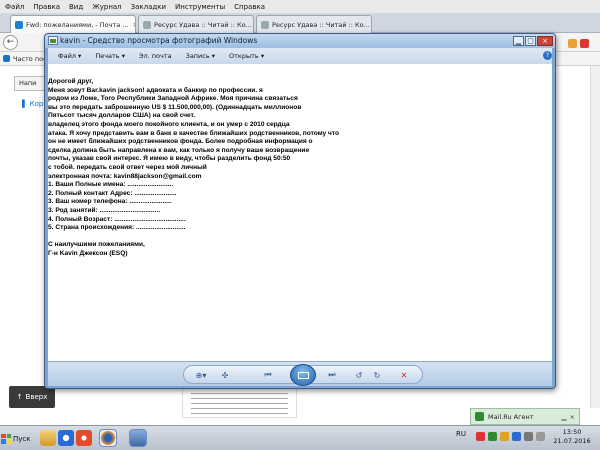  I want to click on clock-time: 13:50, so click(572, 432).